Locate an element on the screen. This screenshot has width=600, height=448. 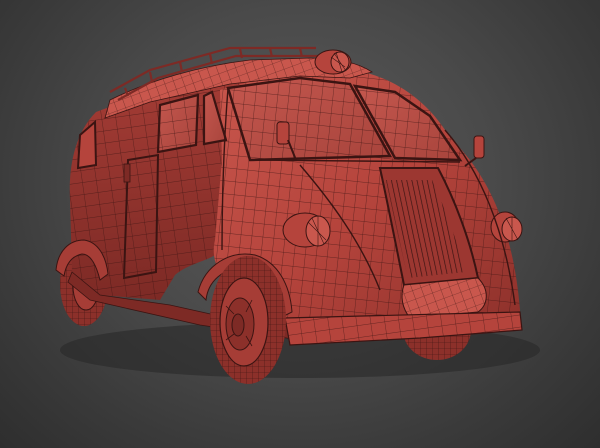
rear-side-window is located at coordinates (87, 144).